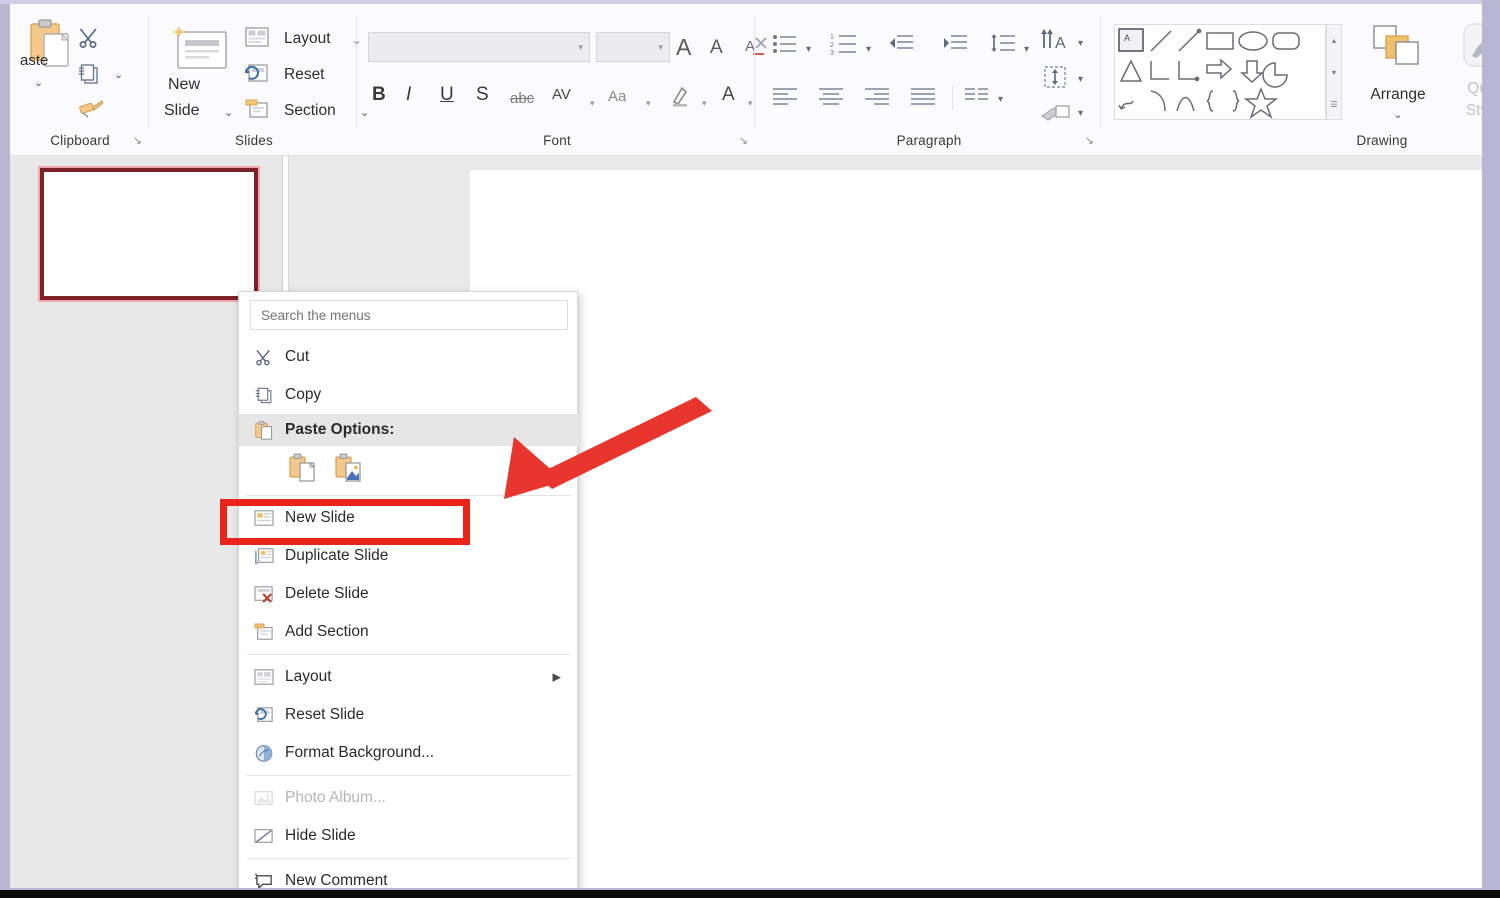 This screenshot has width=1500, height=898. Describe the element at coordinates (1056, 79) in the screenshot. I see `align-text-icon` at that location.